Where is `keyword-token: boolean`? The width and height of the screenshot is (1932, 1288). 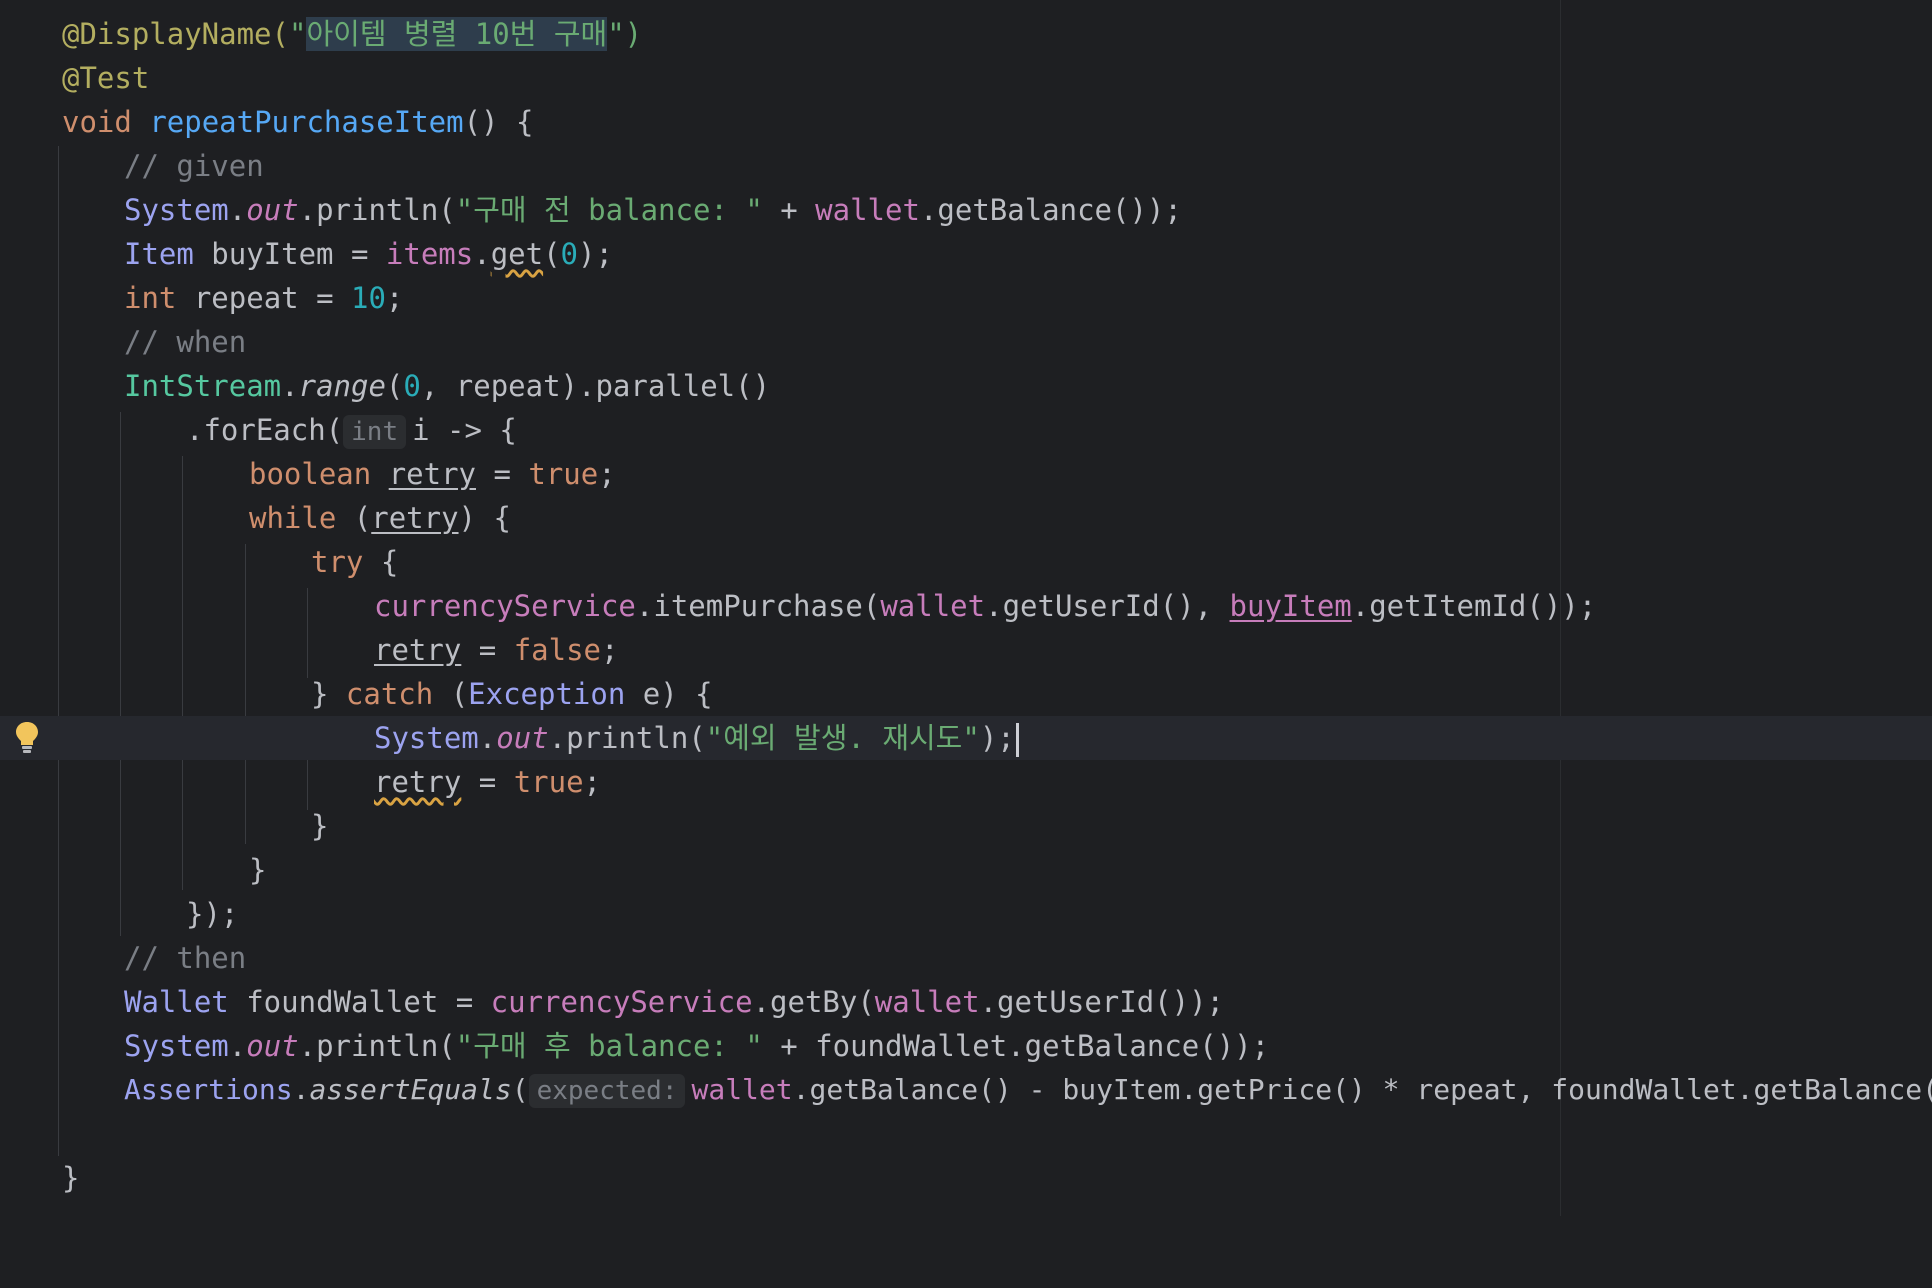 keyword-token: boolean is located at coordinates (310, 474).